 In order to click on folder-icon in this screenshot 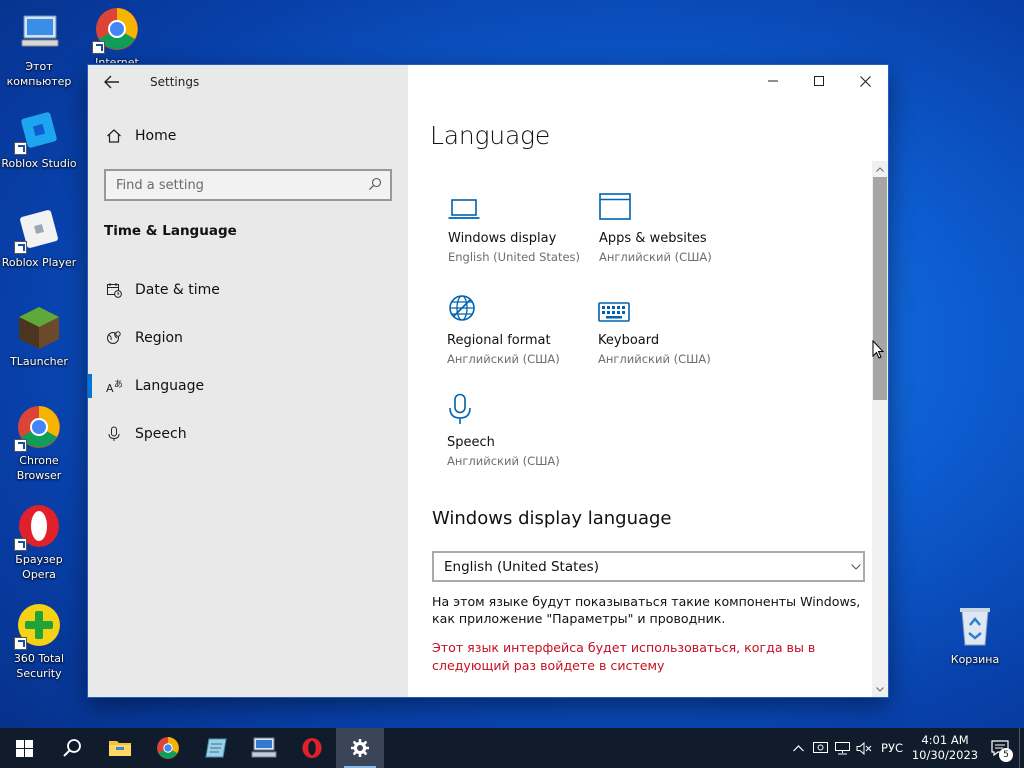, I will do `click(120, 748)`.